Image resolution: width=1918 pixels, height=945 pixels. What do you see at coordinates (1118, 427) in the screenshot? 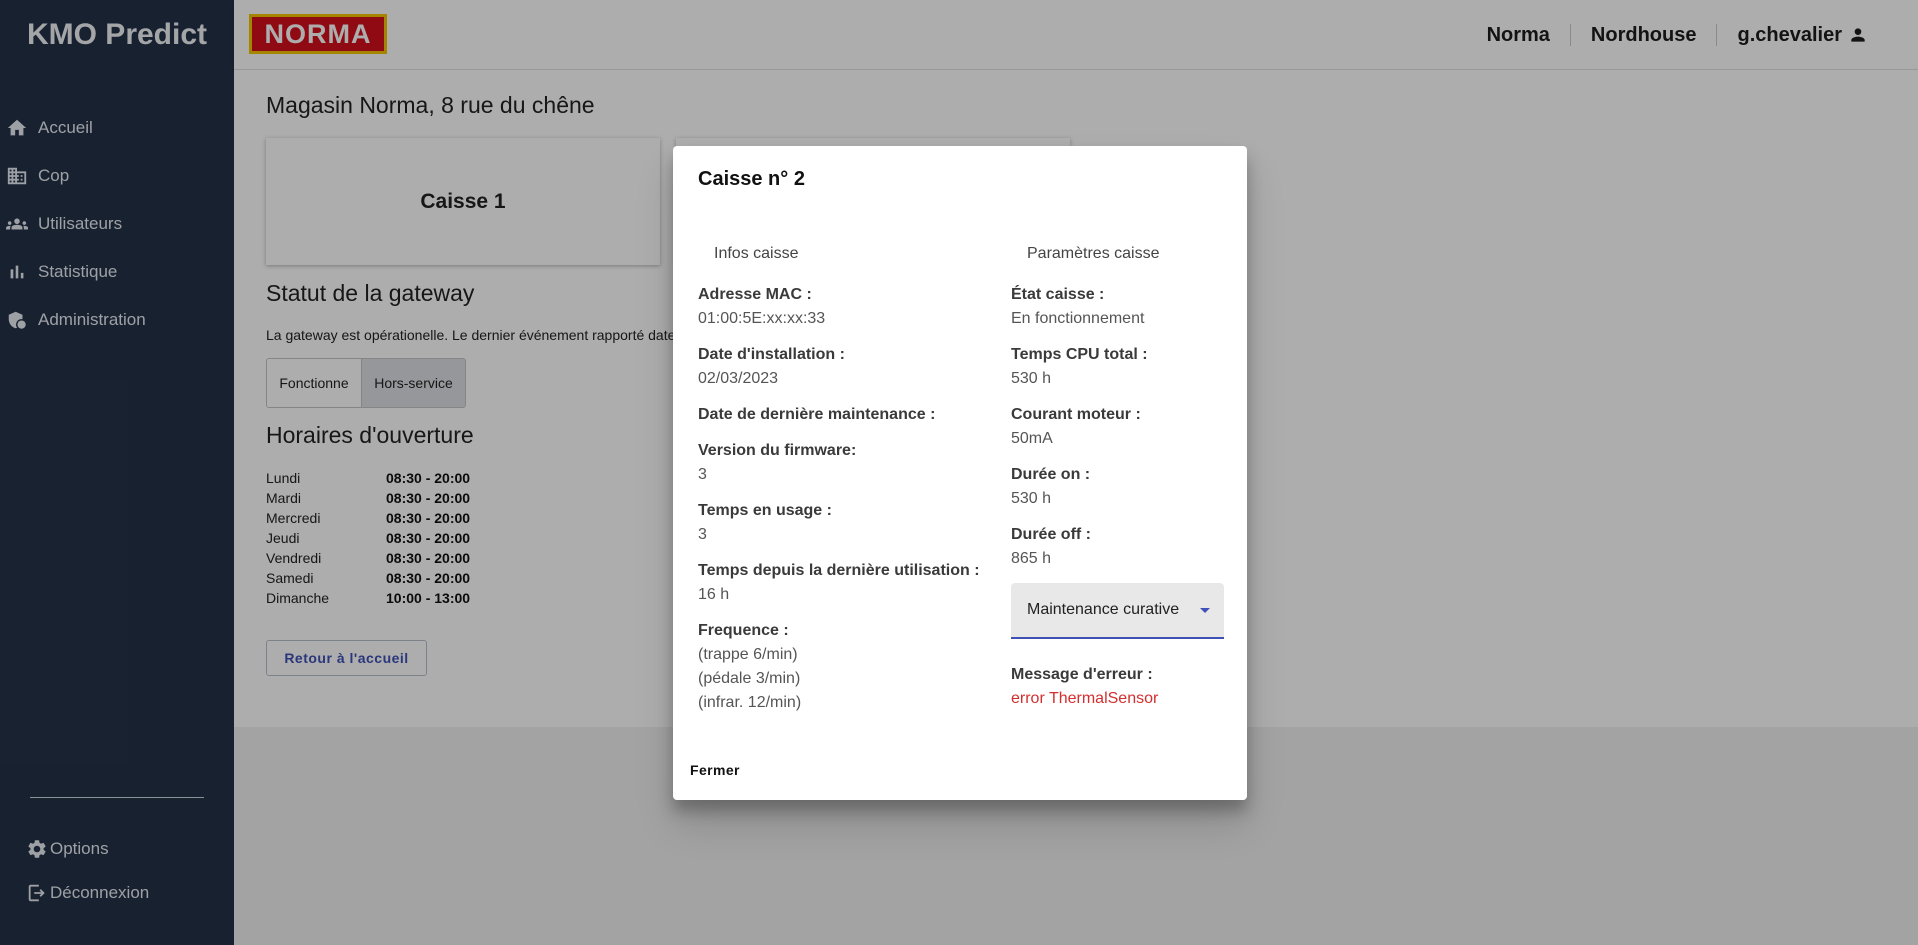
I see `motor-current-field: Courant moteur : 50mA` at bounding box center [1118, 427].